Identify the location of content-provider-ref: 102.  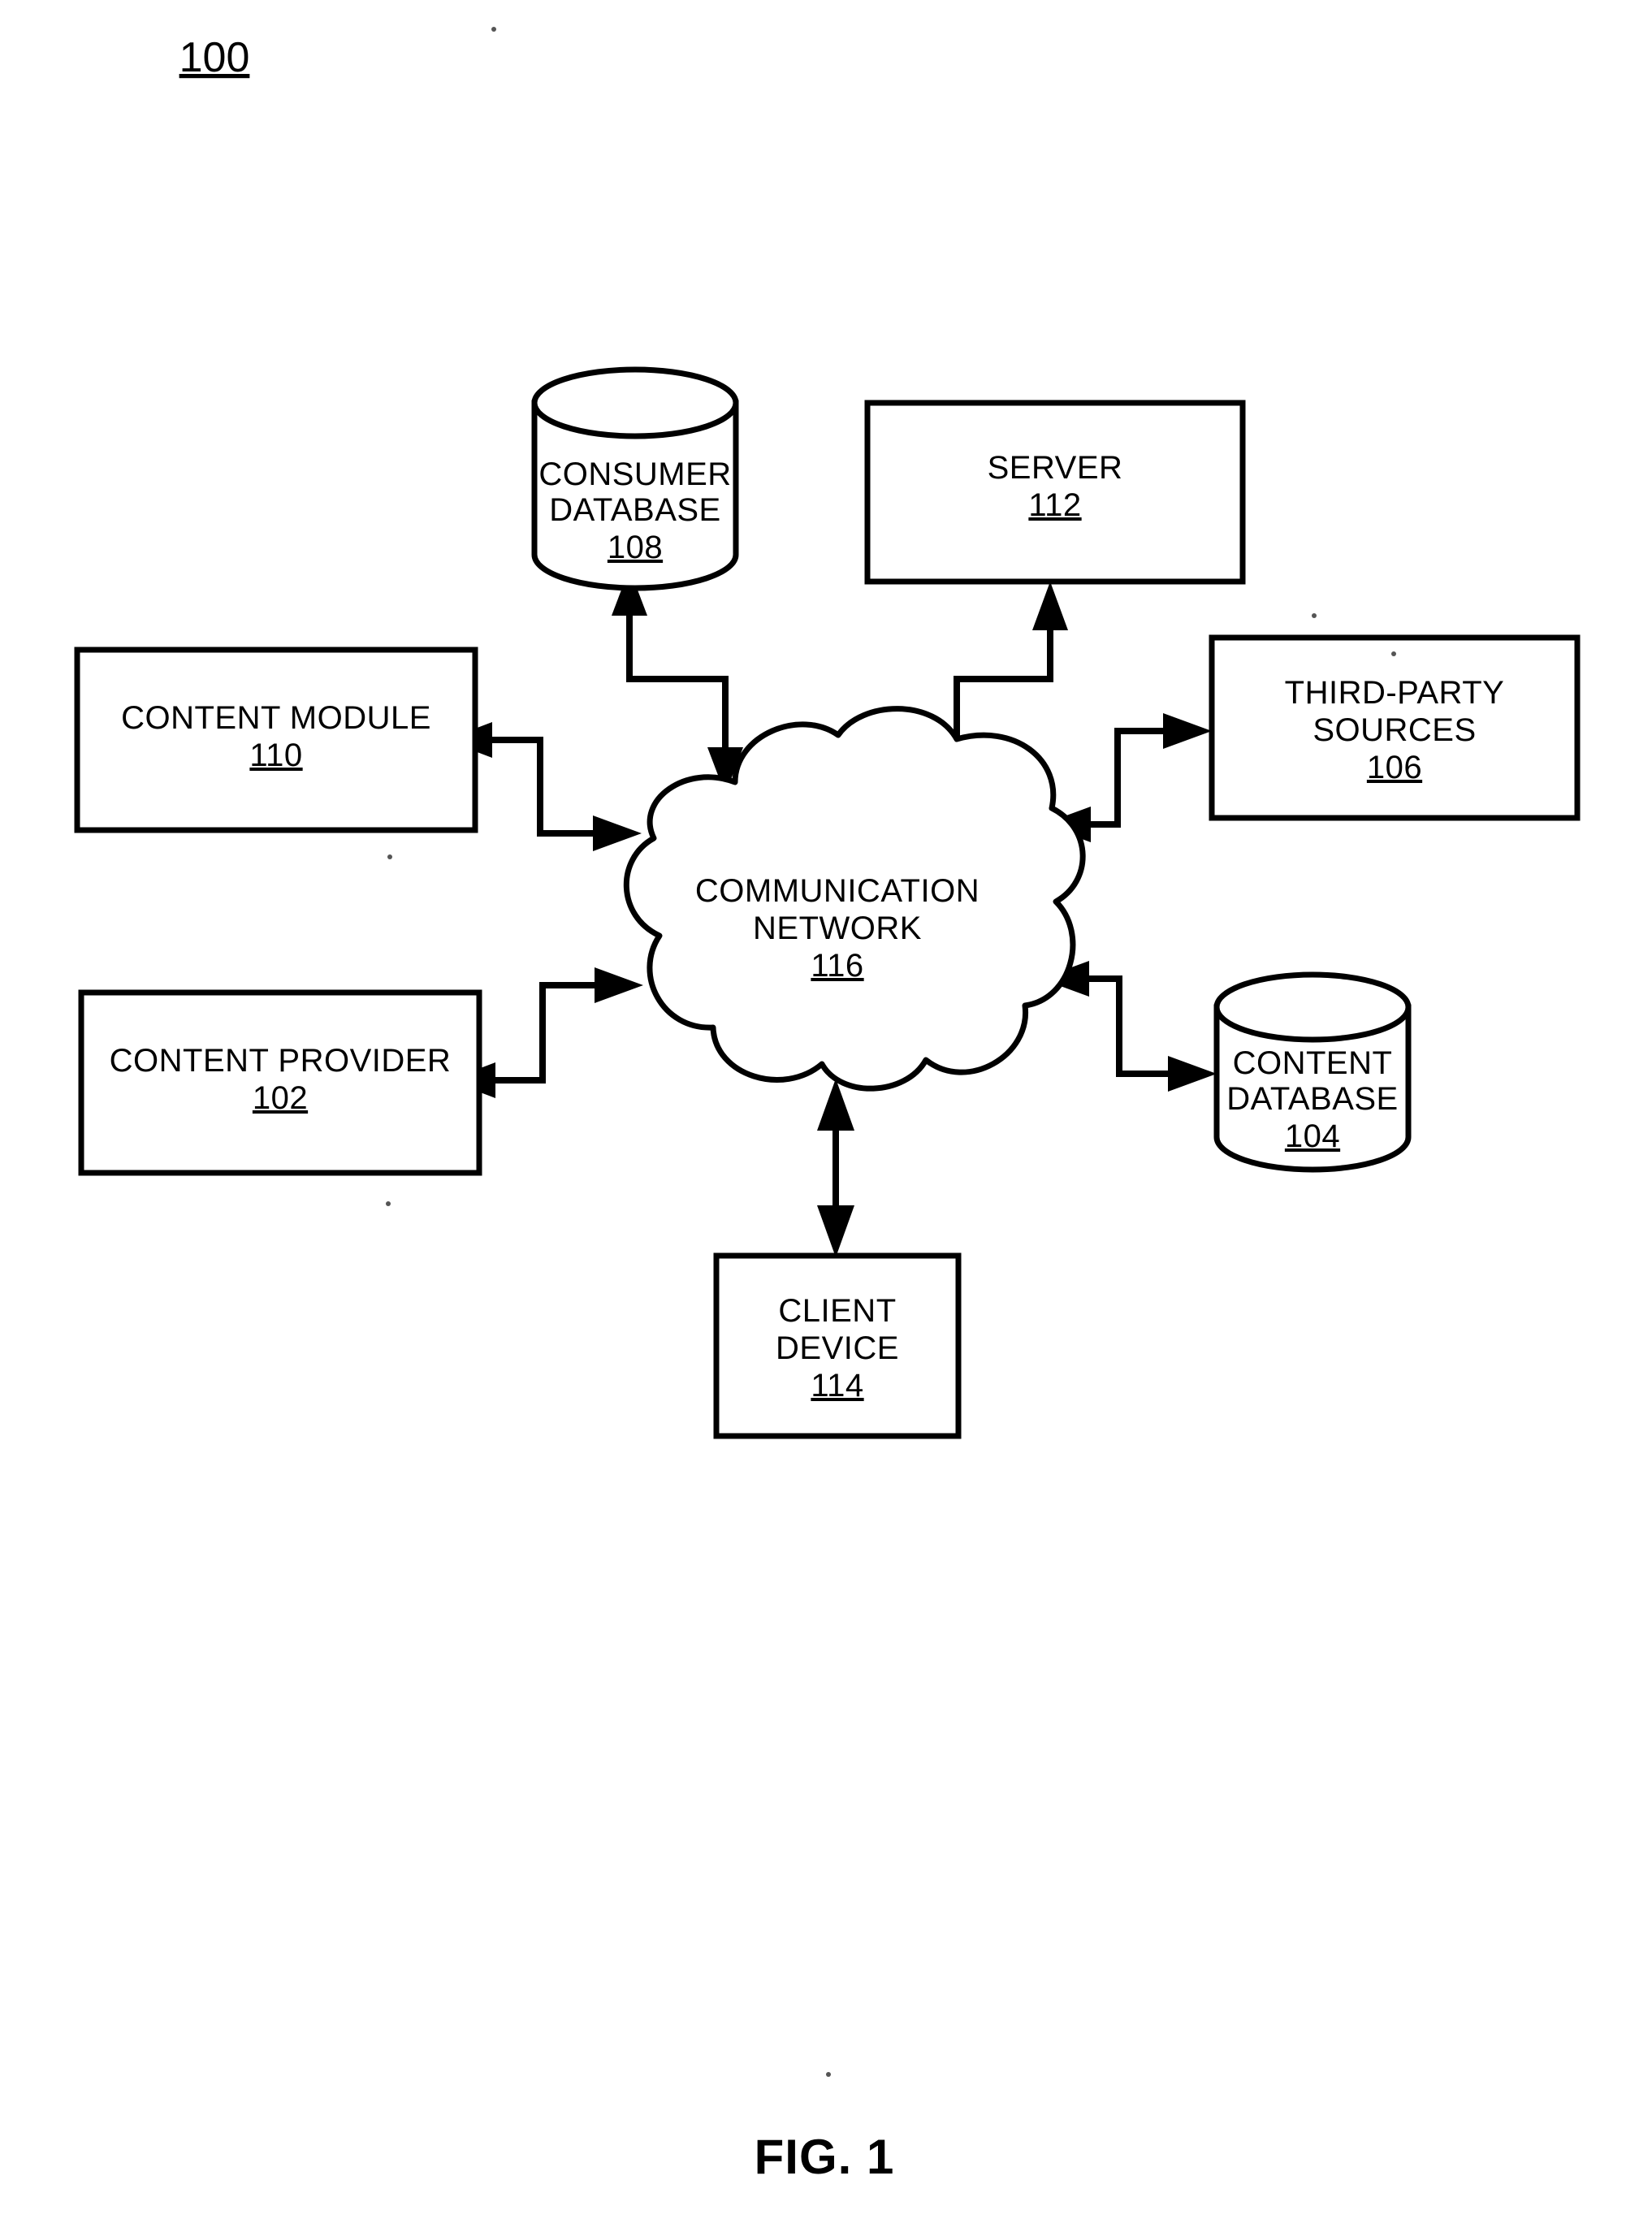
(280, 1098).